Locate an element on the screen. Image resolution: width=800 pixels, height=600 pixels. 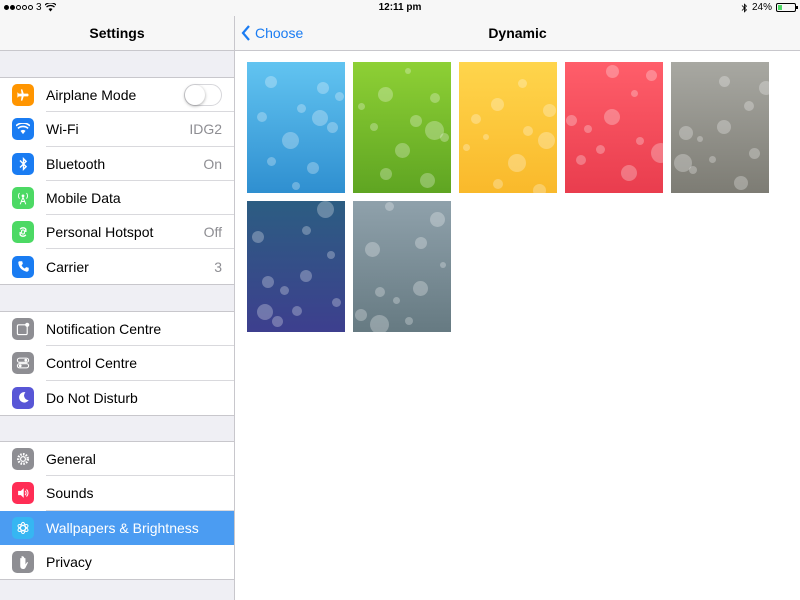
wallpaper-thumbnail-red is located at coordinates (614, 127).